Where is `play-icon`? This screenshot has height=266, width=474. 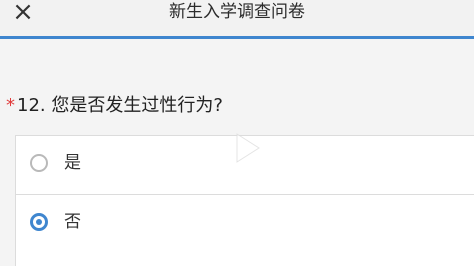
play-icon is located at coordinates (248, 148).